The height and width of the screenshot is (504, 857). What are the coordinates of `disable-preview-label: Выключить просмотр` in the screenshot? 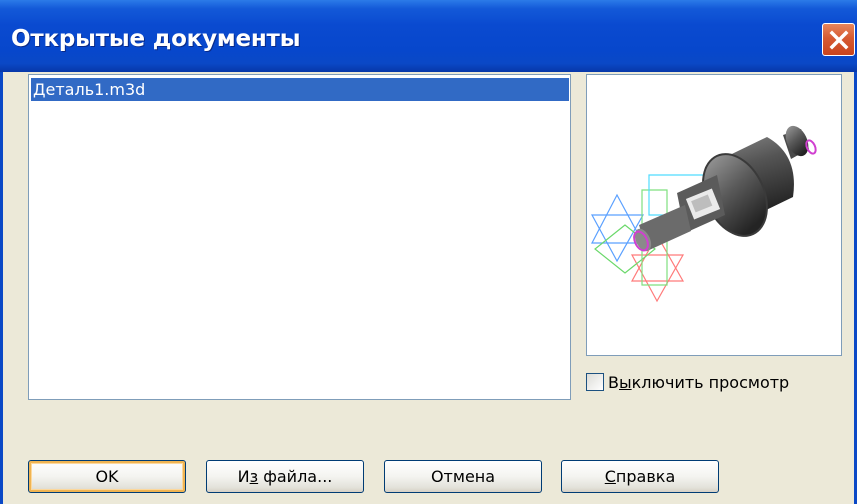 It's located at (698, 382).